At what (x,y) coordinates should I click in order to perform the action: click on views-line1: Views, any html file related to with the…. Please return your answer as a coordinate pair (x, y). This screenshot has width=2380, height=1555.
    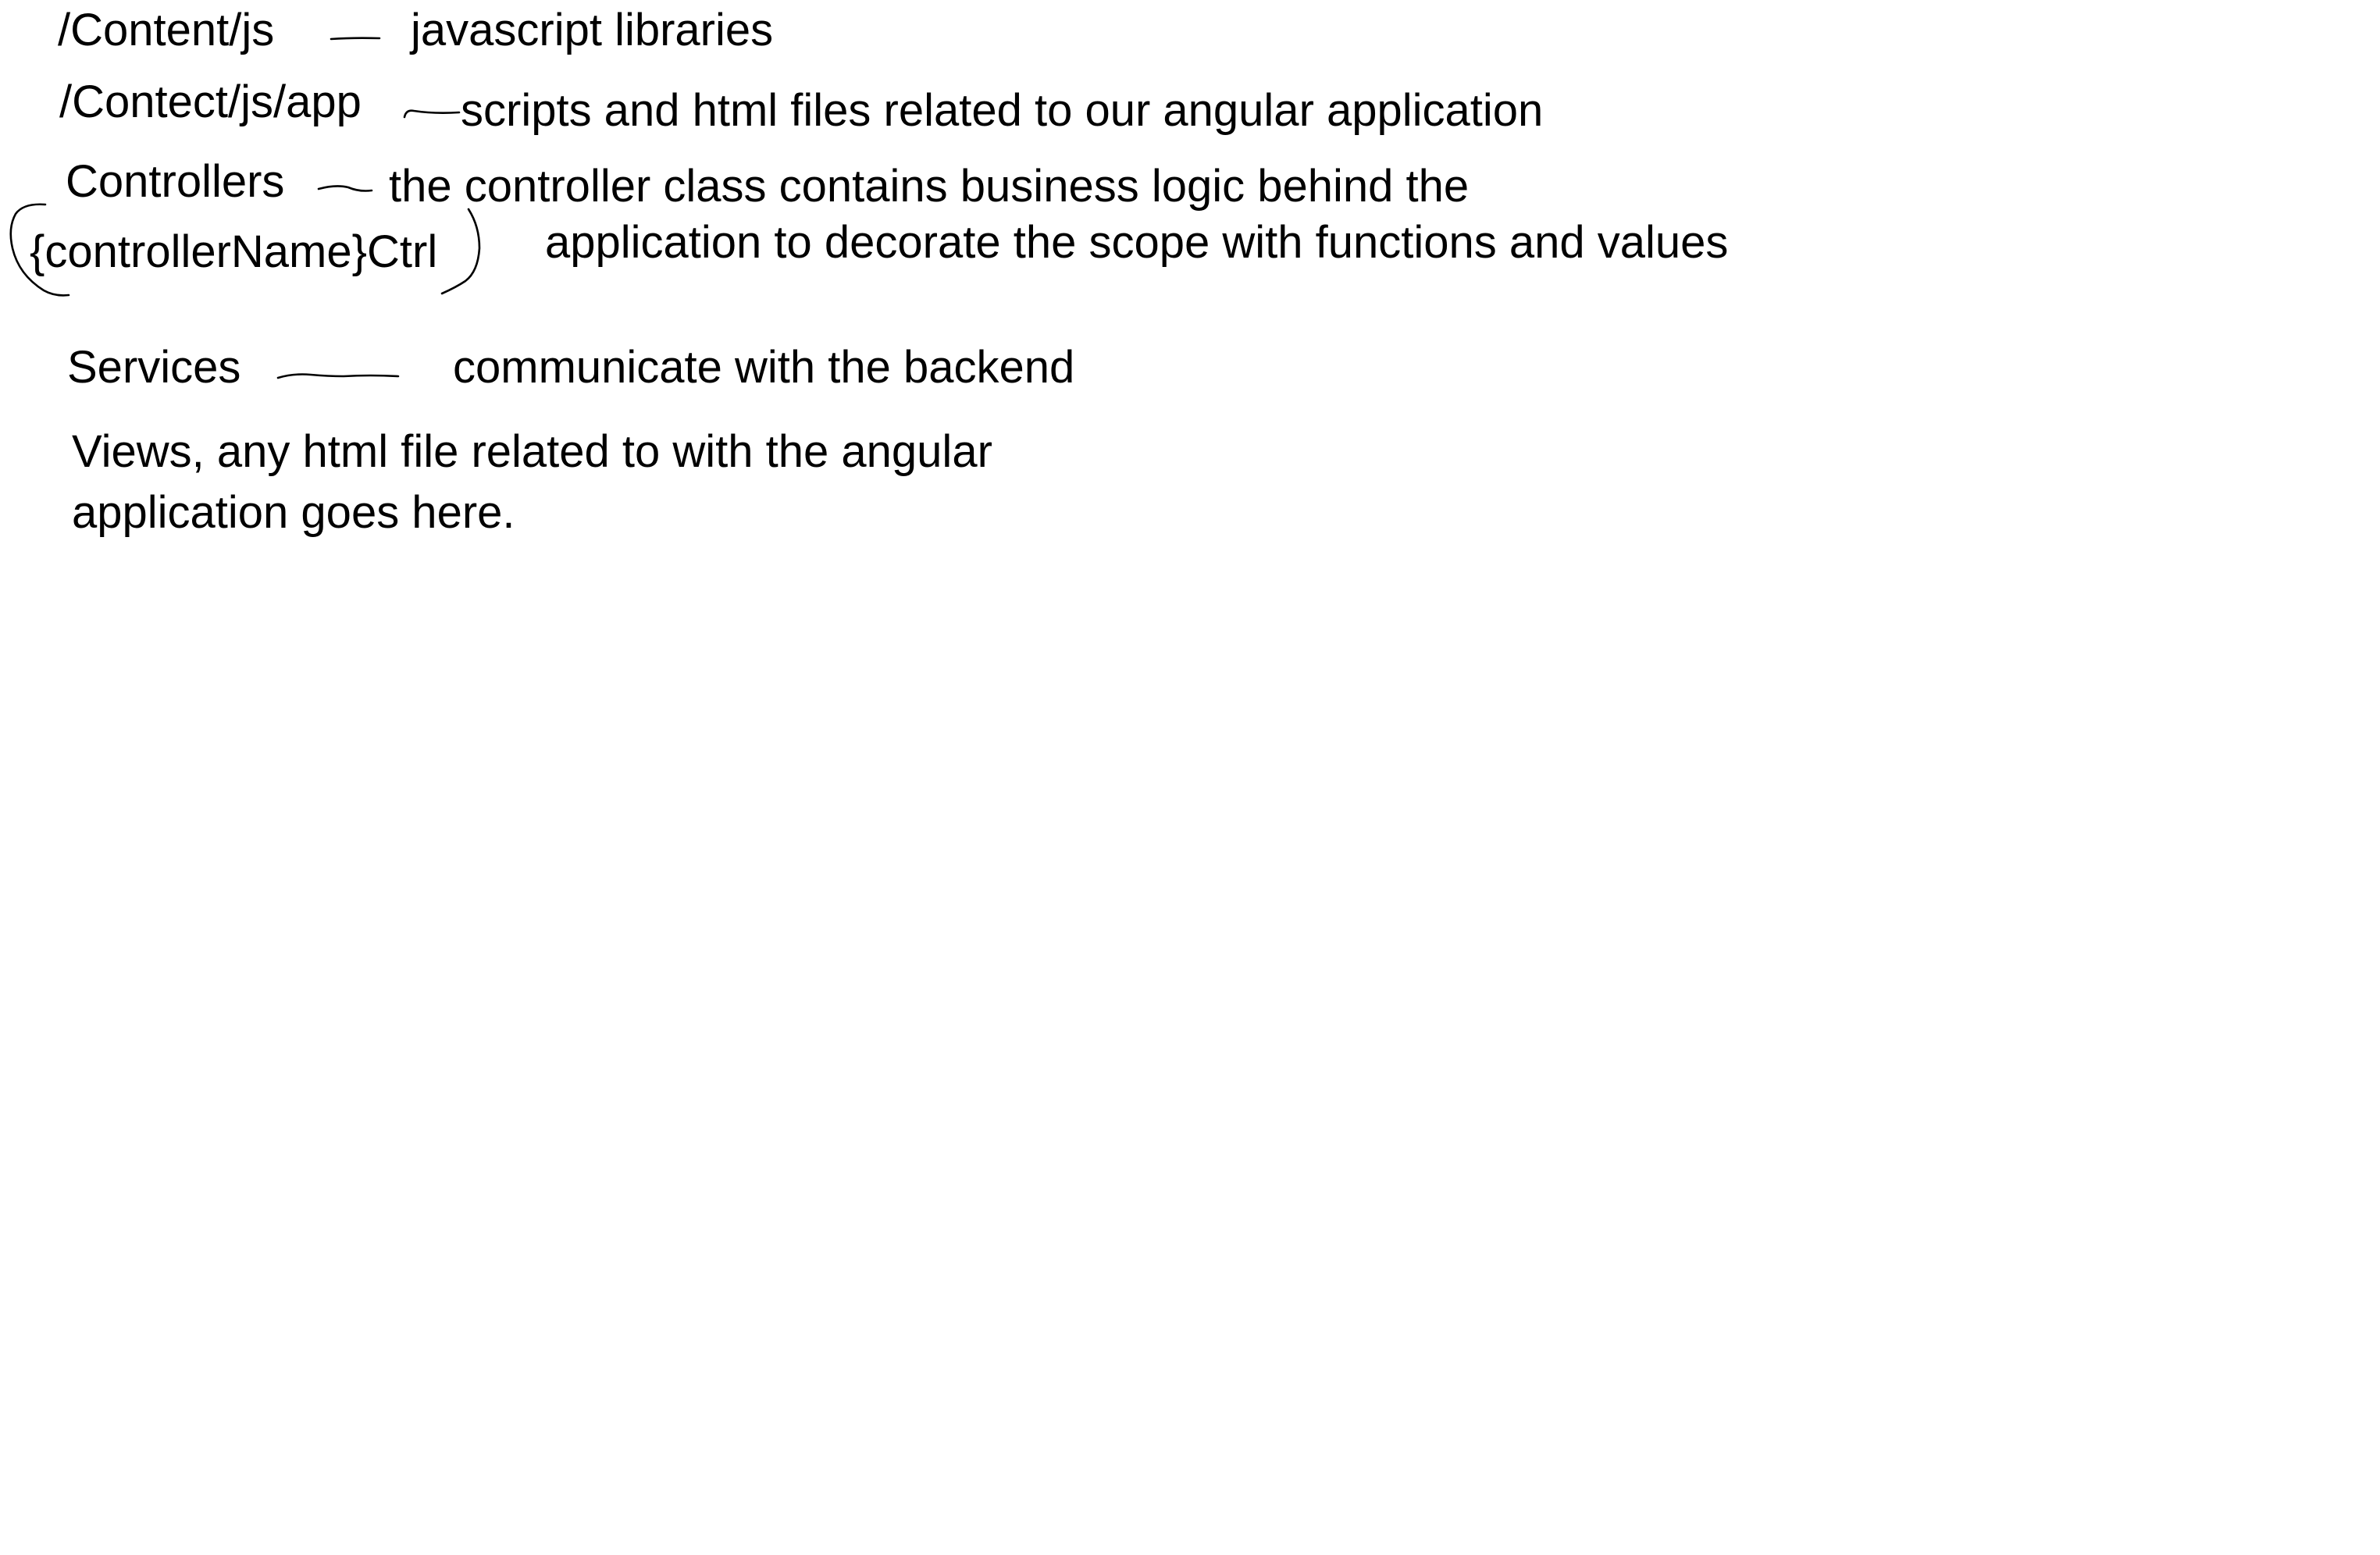
    Looking at the image, I should click on (532, 452).